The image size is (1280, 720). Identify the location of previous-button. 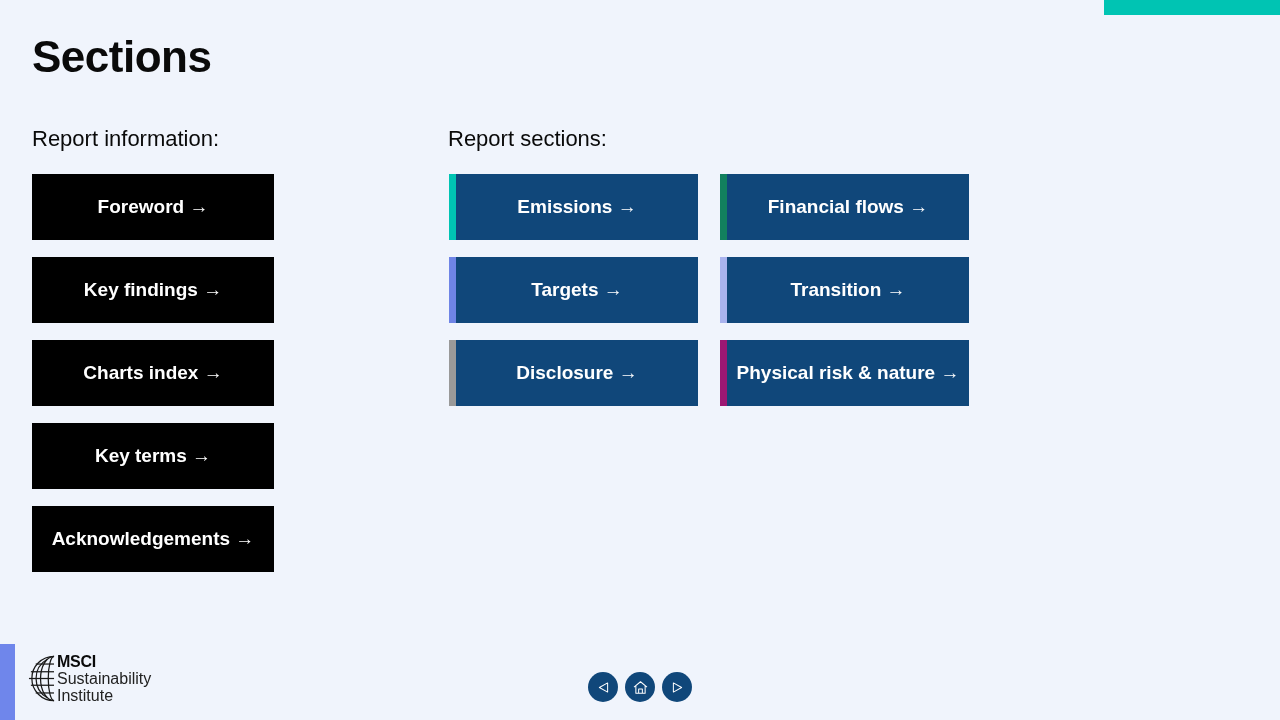
(603, 687).